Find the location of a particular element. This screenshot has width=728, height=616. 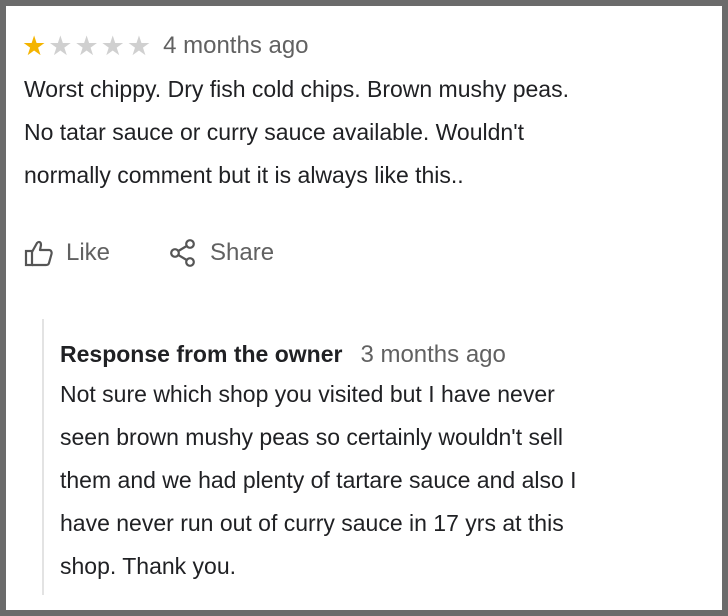

like-button: Like is located at coordinates (67, 253).